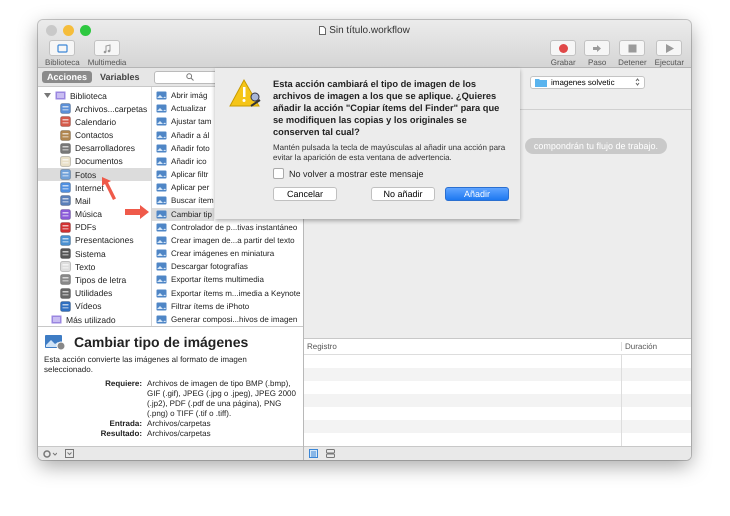  What do you see at coordinates (356, 173) in the screenshot?
I see `checkbox-label: No volver a mostrar este mensaje` at bounding box center [356, 173].